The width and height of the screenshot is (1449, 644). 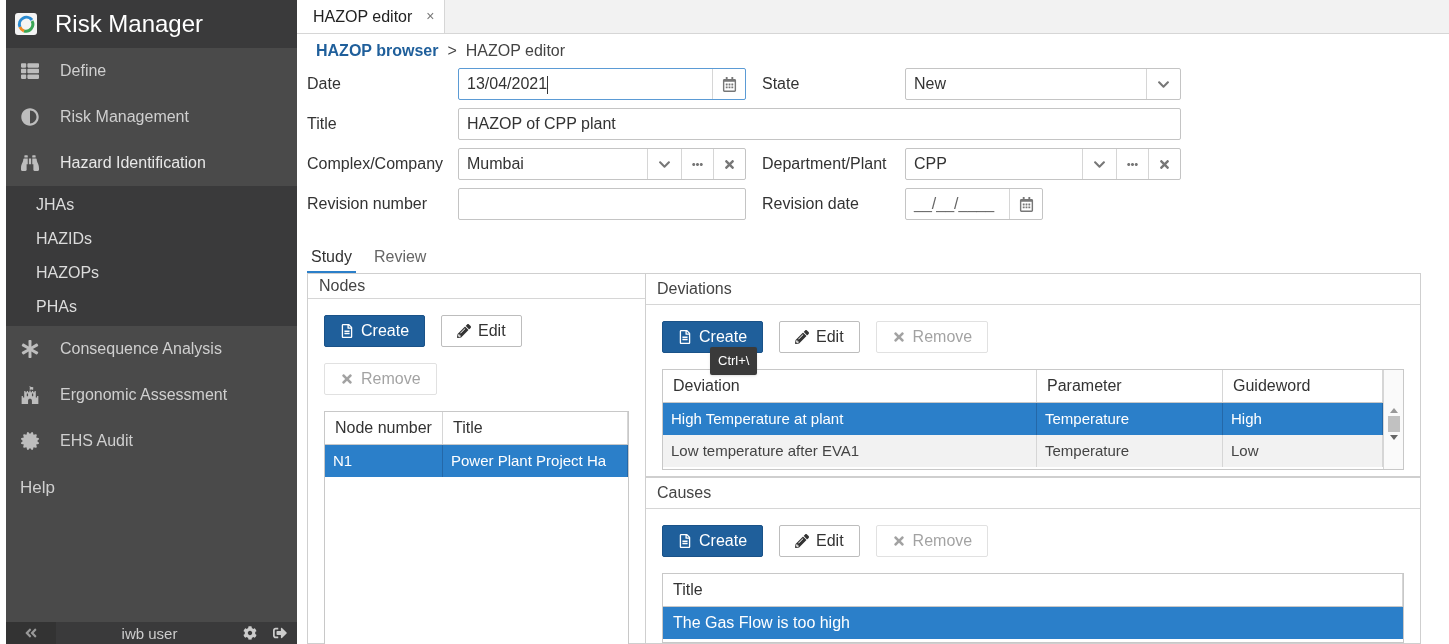 What do you see at coordinates (541, 124) in the screenshot?
I see `field-value: HAZOP of CPP plant` at bounding box center [541, 124].